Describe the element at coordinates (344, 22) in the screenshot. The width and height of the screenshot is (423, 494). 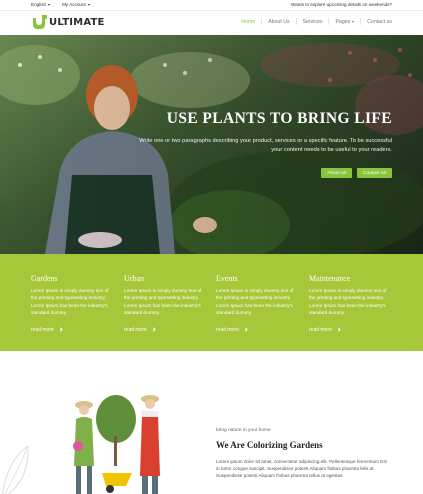
I see `nav-pages: Pages` at that location.